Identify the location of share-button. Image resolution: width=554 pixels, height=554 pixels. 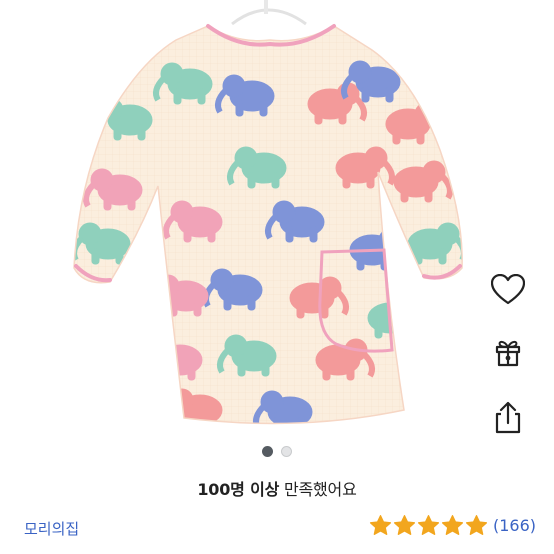
(508, 418).